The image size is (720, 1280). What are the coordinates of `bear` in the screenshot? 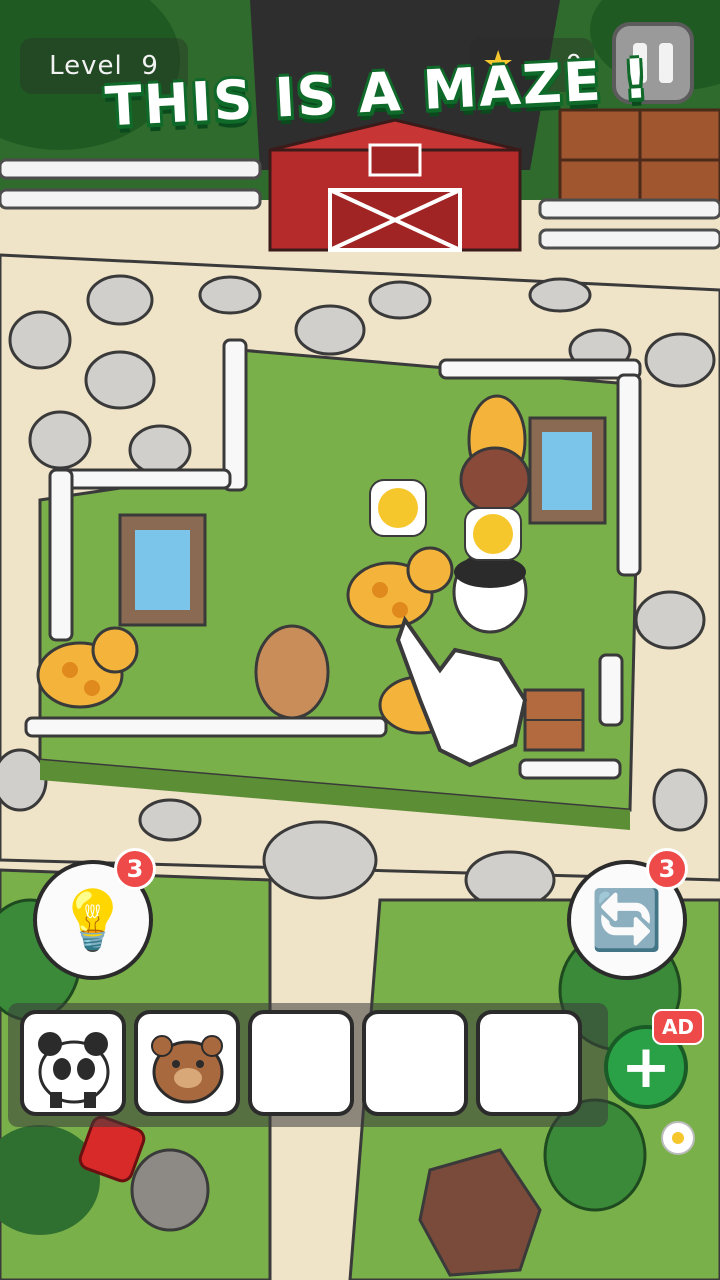 It's located at (292, 672).